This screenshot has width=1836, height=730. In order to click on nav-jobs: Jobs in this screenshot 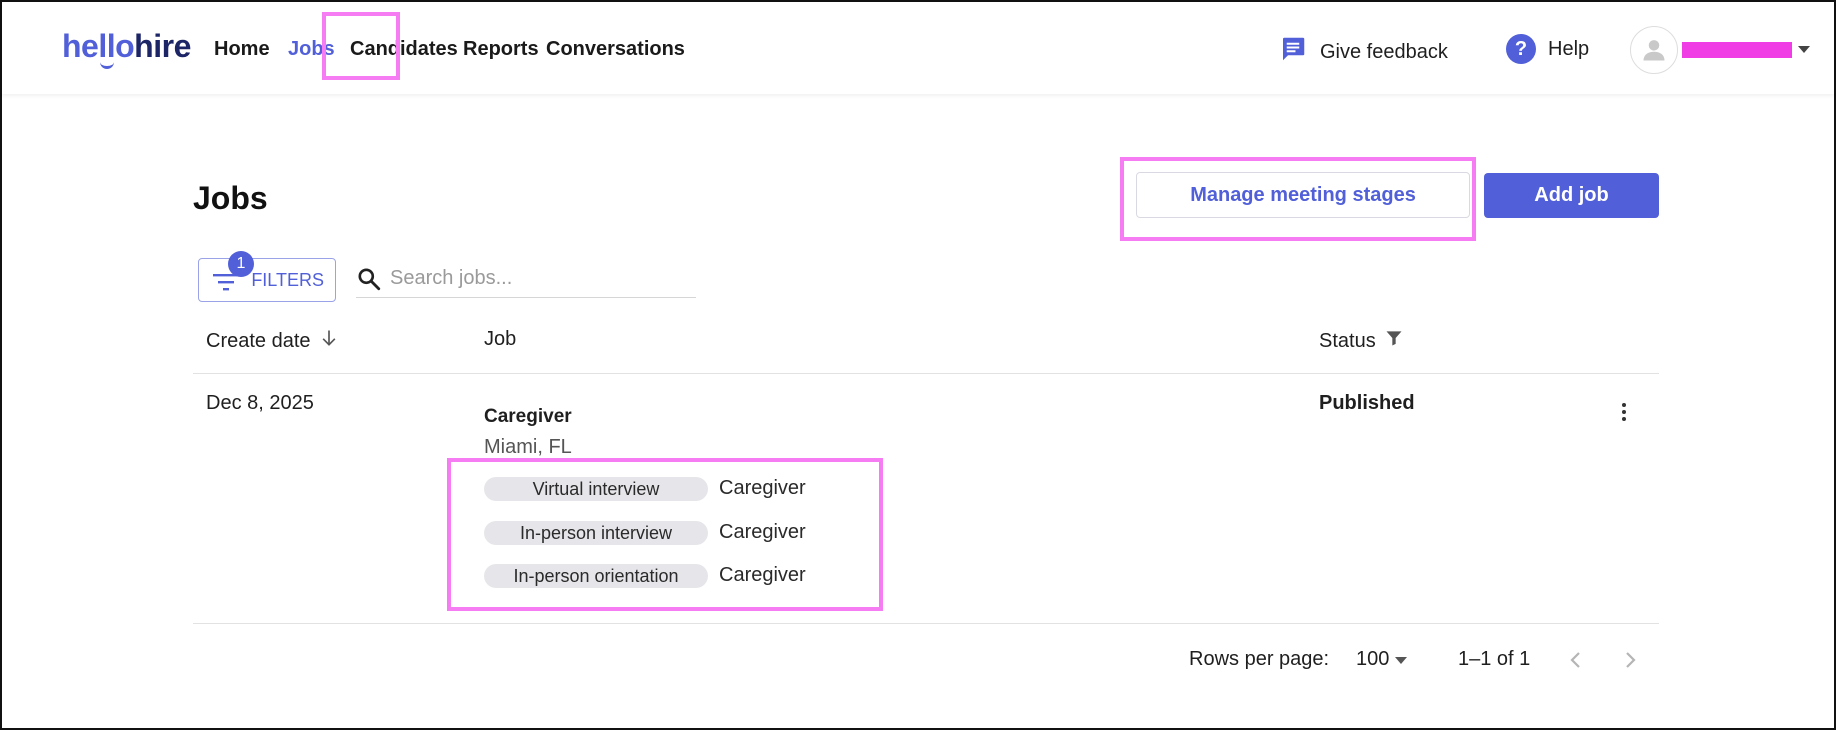, I will do `click(311, 49)`.